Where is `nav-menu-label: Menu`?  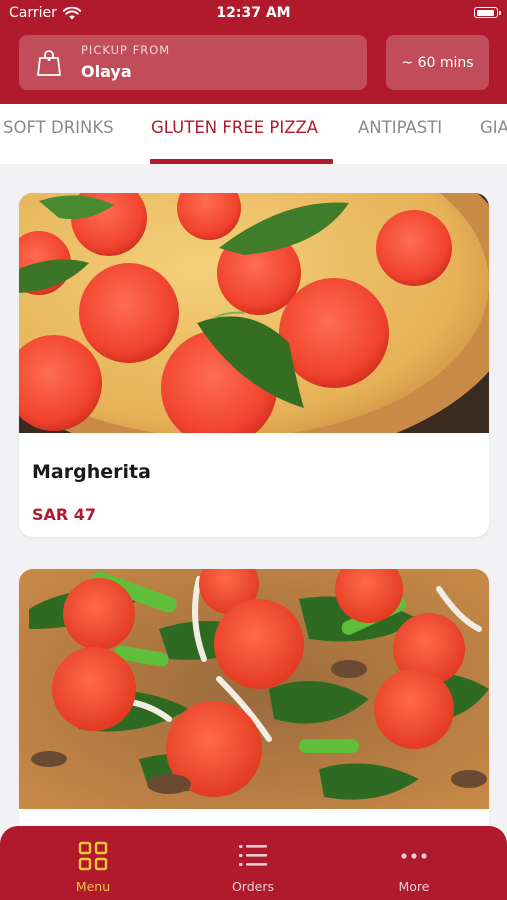 nav-menu-label: Menu is located at coordinates (93, 886).